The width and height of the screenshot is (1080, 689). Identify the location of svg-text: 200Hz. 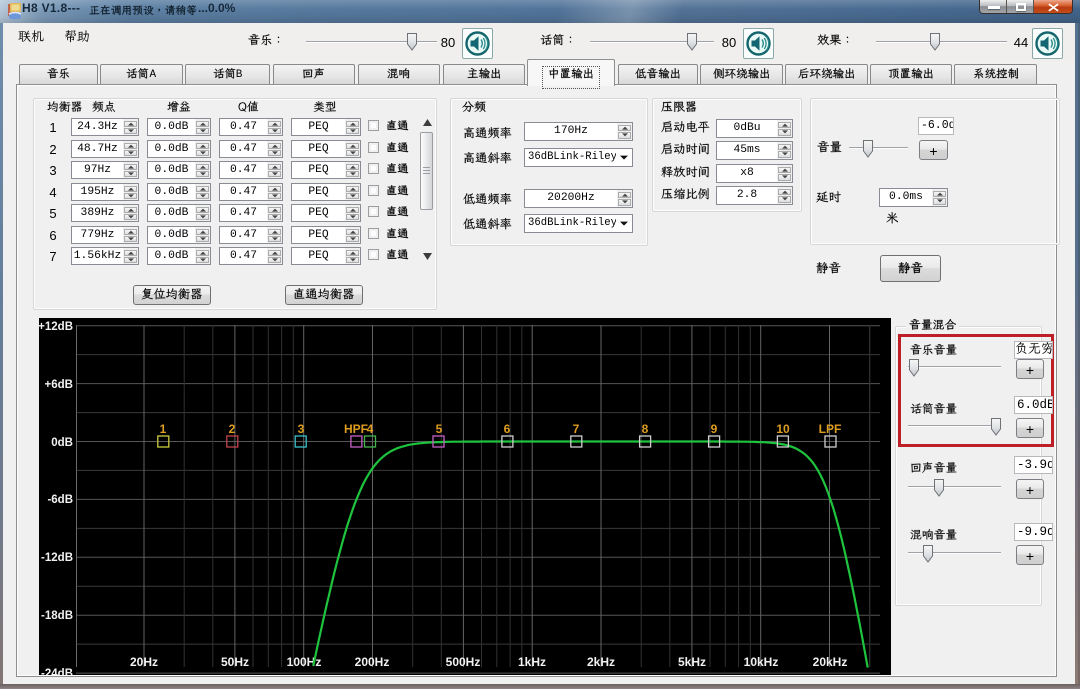
(372, 662).